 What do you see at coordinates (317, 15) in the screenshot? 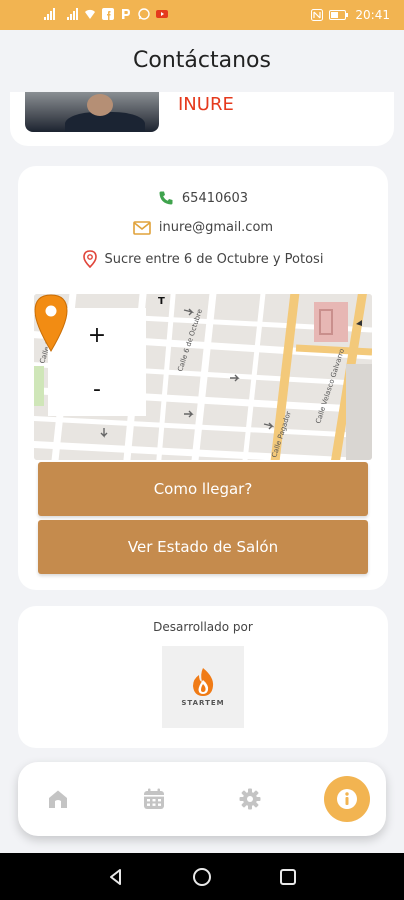
I see `nfc-icon` at bounding box center [317, 15].